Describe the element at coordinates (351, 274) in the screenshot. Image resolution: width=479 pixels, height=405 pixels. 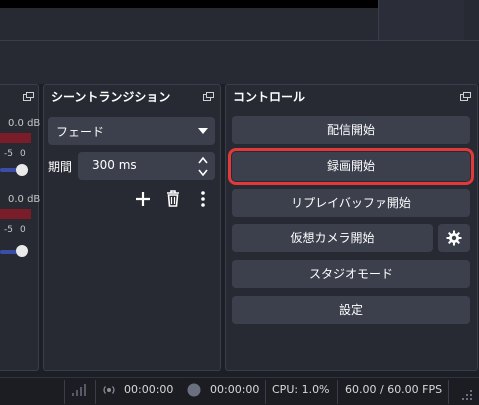
I see `studio-mode-button: スタジオモード` at that location.